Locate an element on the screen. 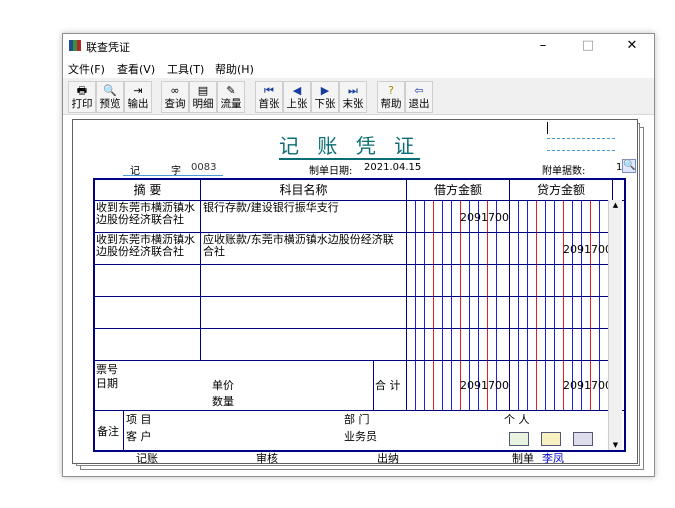  row2-summary: 收到东莞市横沥镇水边股份经济联合社 is located at coordinates (148, 246).